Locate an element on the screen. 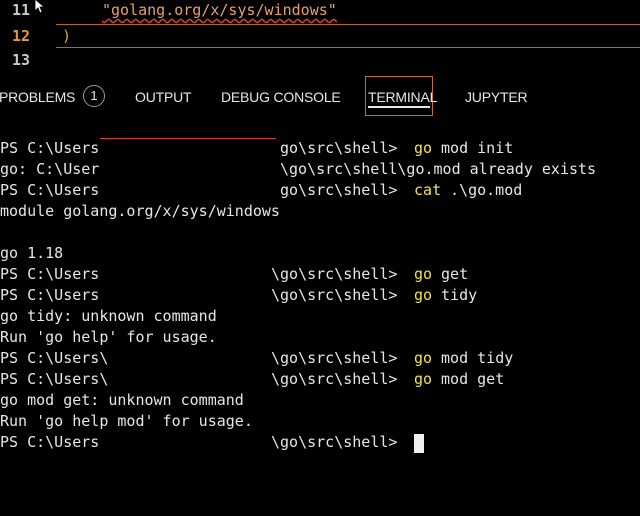  tab-terminal: TERMINAL is located at coordinates (402, 97).